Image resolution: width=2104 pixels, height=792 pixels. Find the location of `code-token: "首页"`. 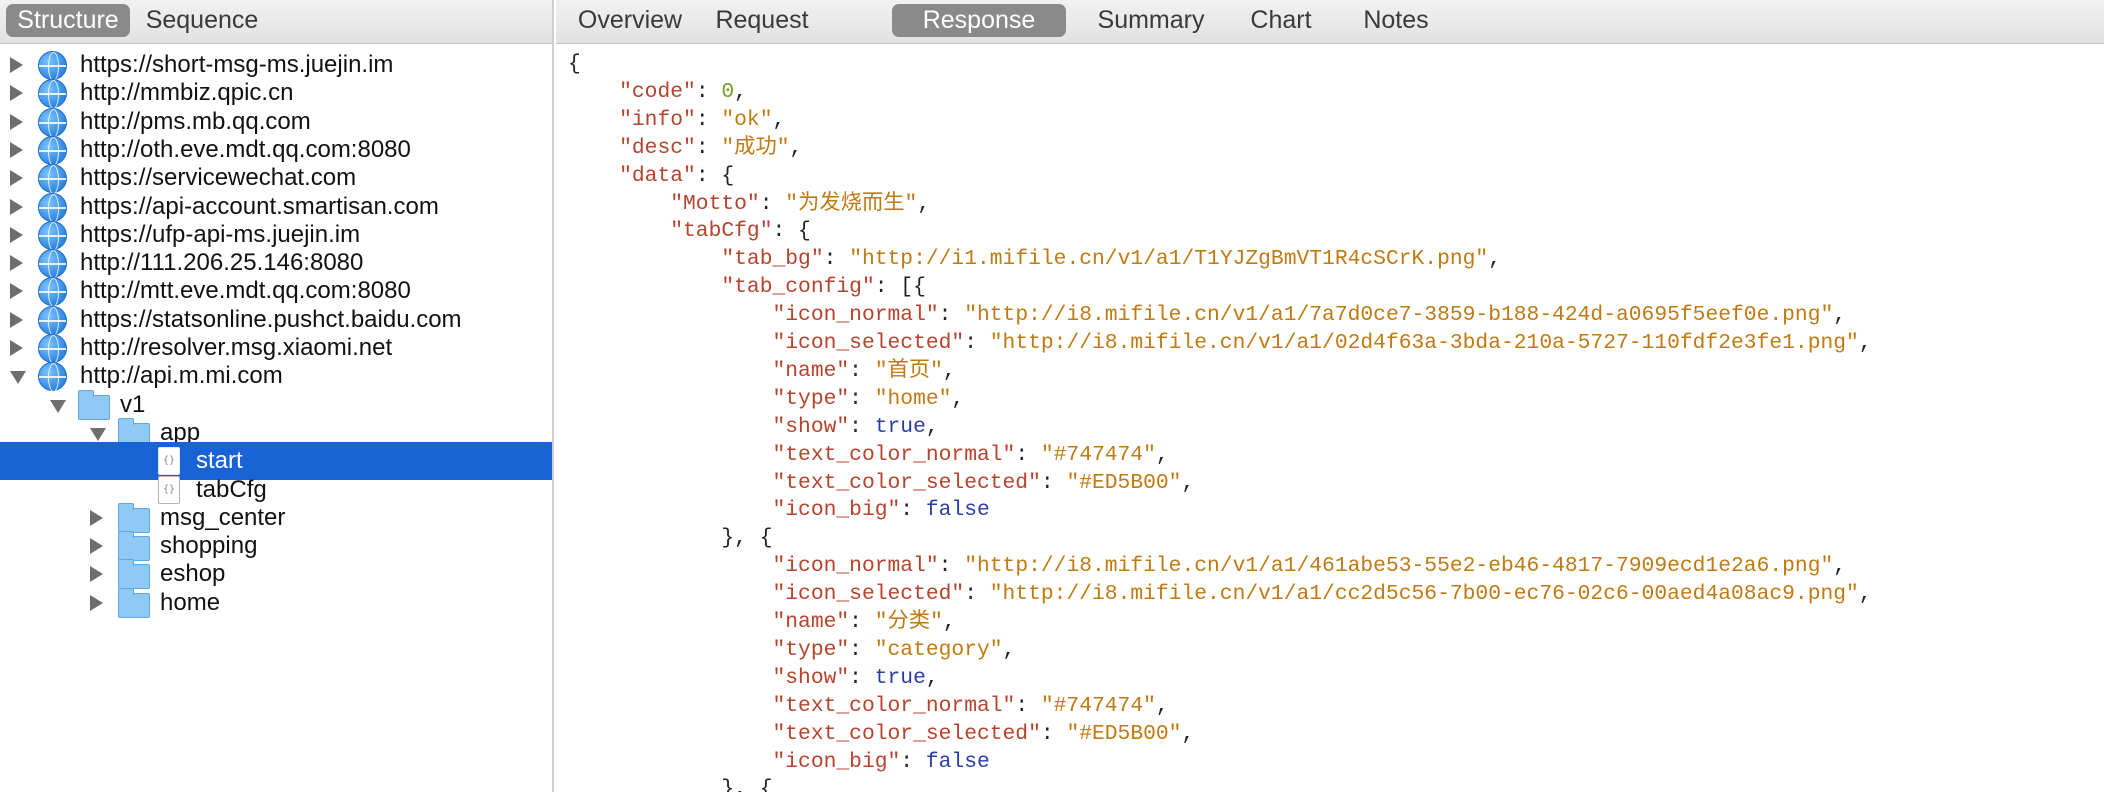

code-token: "首页" is located at coordinates (908, 371).